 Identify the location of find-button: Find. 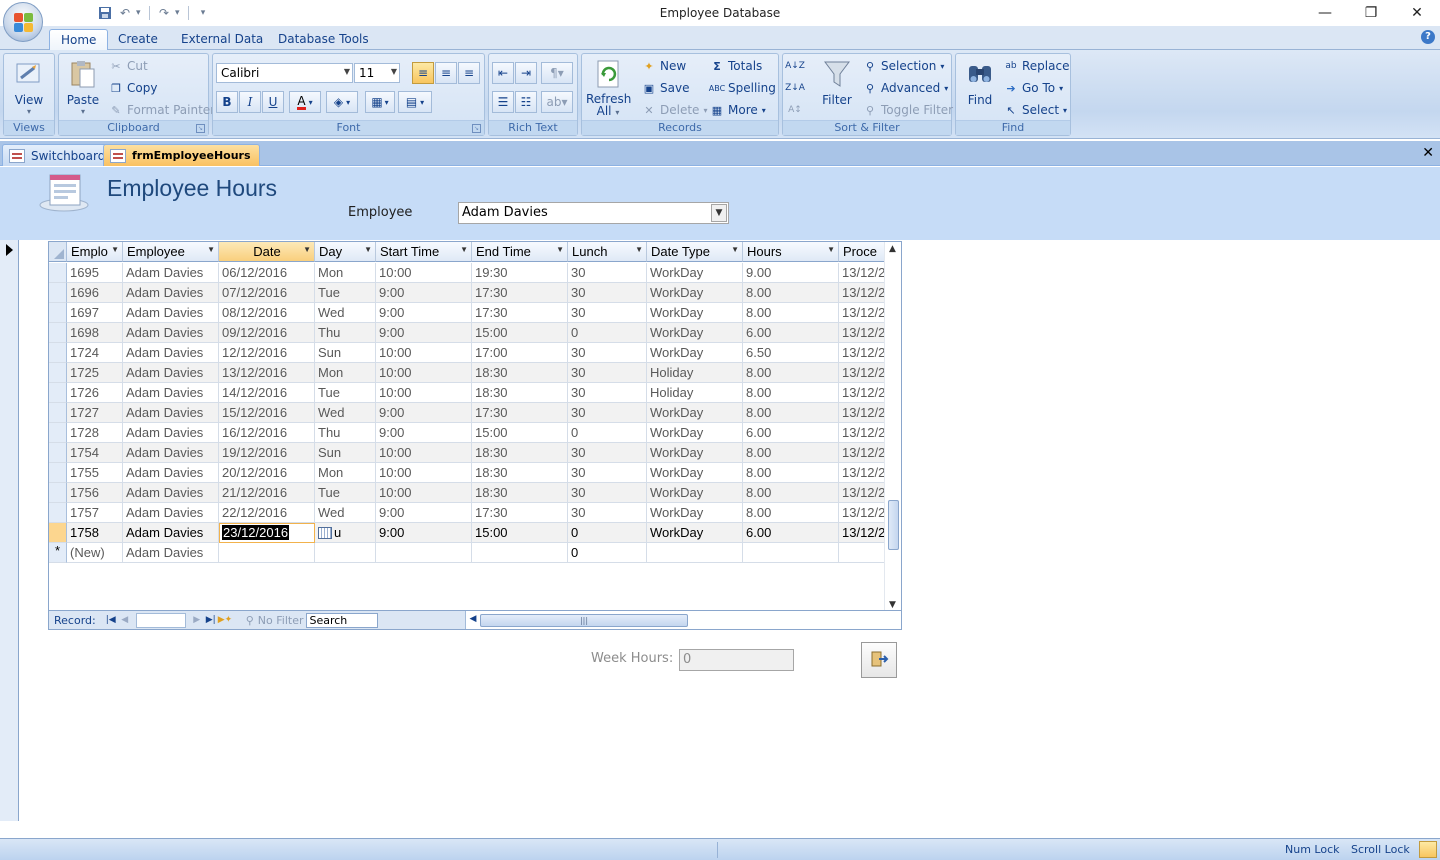
(980, 81).